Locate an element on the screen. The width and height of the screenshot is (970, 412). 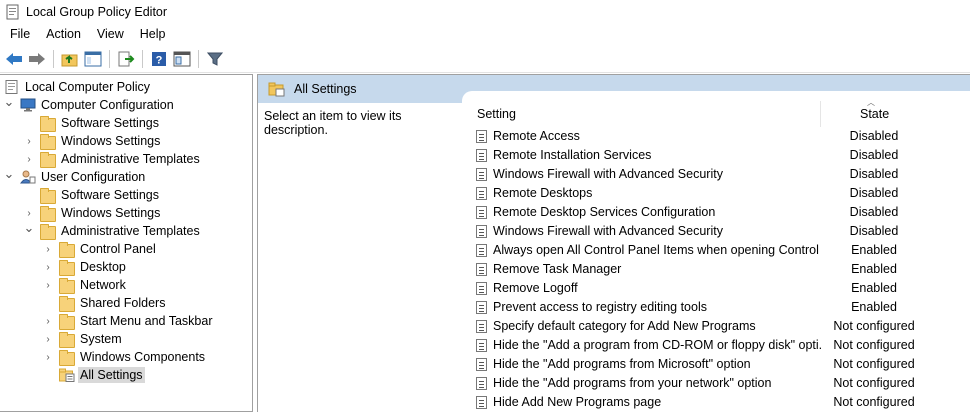
tree-item: › Desktop is located at coordinates (84, 267).